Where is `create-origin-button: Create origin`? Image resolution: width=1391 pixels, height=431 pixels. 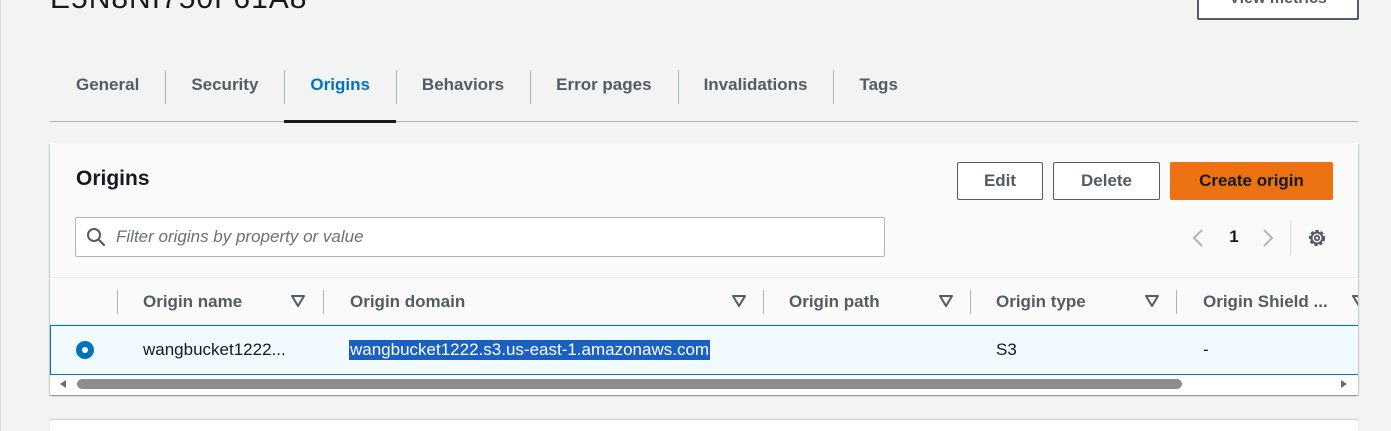
create-origin-button: Create origin is located at coordinates (1251, 181).